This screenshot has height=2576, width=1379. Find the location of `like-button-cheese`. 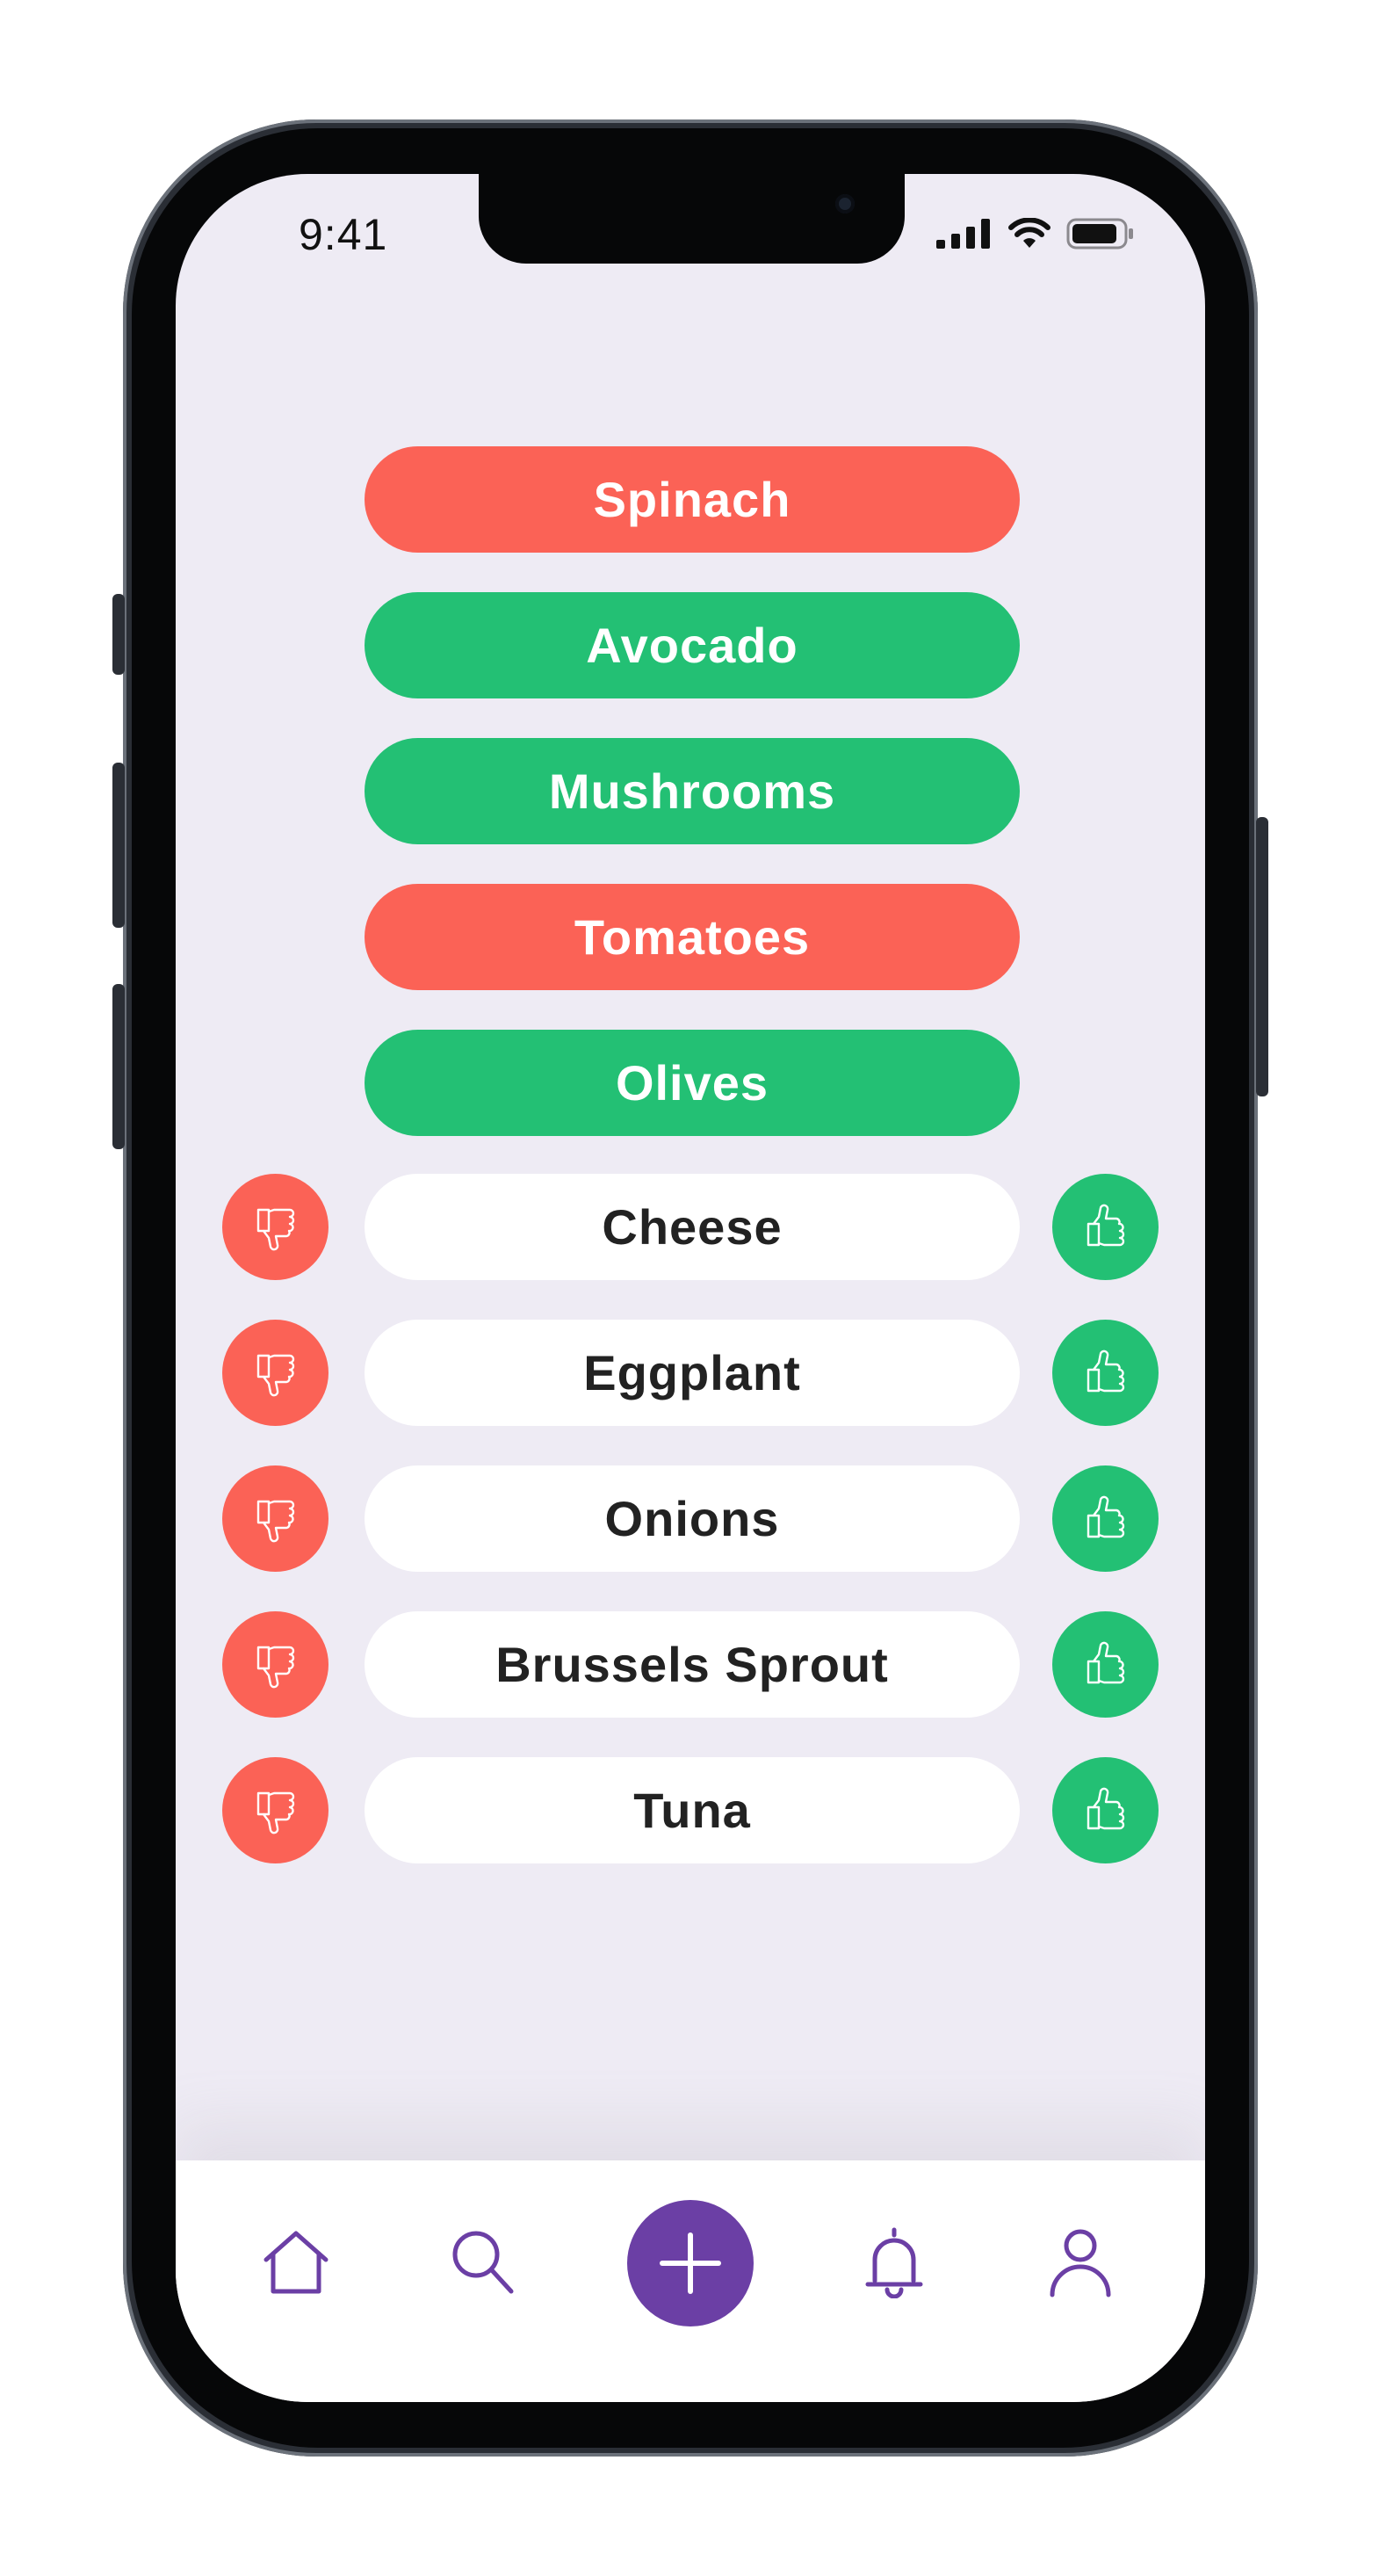

like-button-cheese is located at coordinates (1105, 1227).